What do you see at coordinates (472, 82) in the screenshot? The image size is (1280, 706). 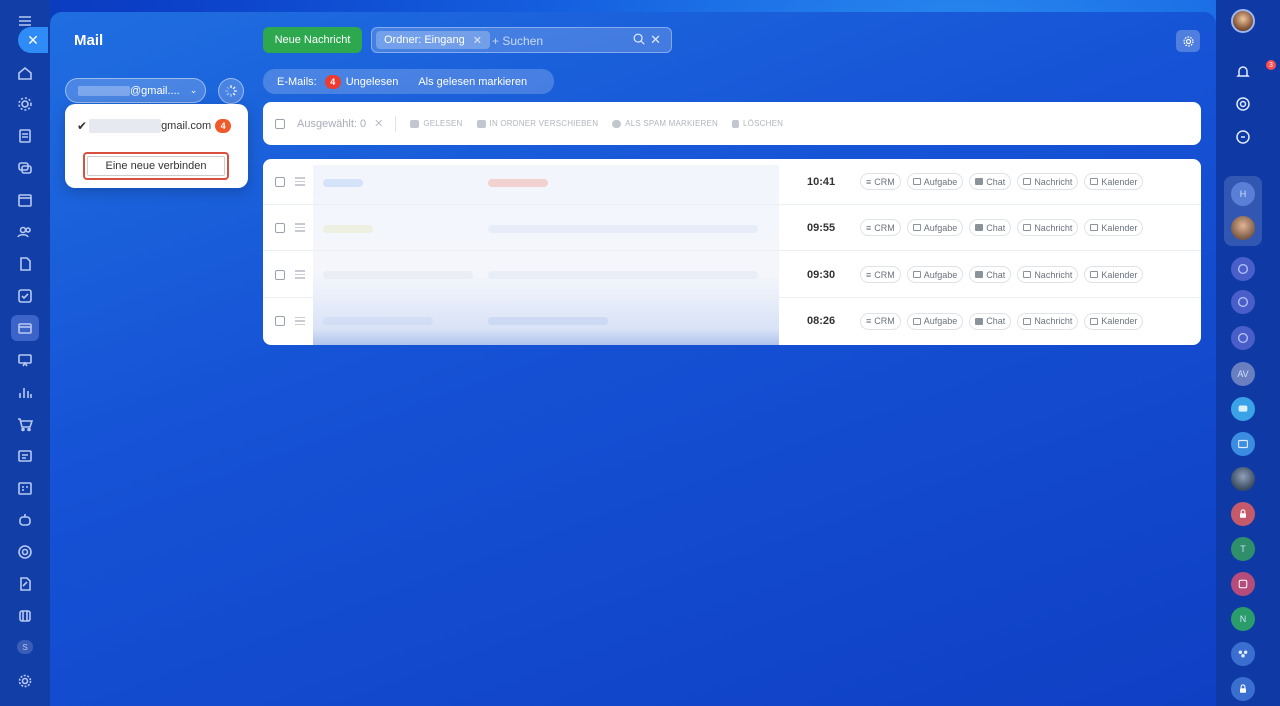 I see `mark-as-read-button: Als gelesen markieren` at bounding box center [472, 82].